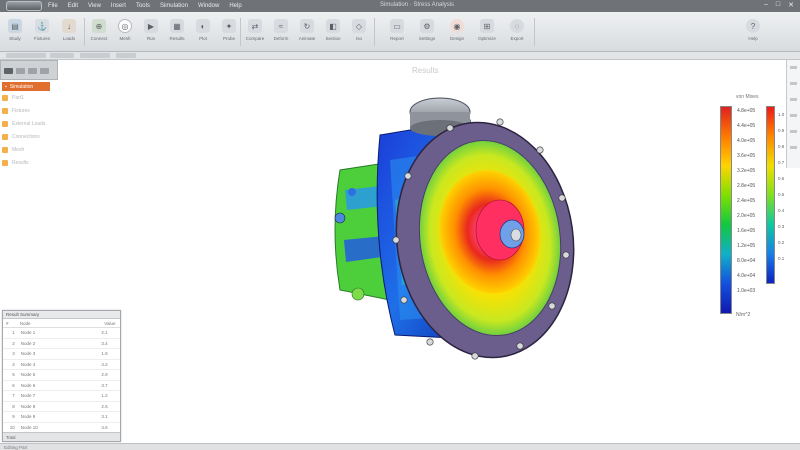  What do you see at coordinates (61, 407) in the screenshot?
I see `table-row: 8 Node 8 2.5` at bounding box center [61, 407].